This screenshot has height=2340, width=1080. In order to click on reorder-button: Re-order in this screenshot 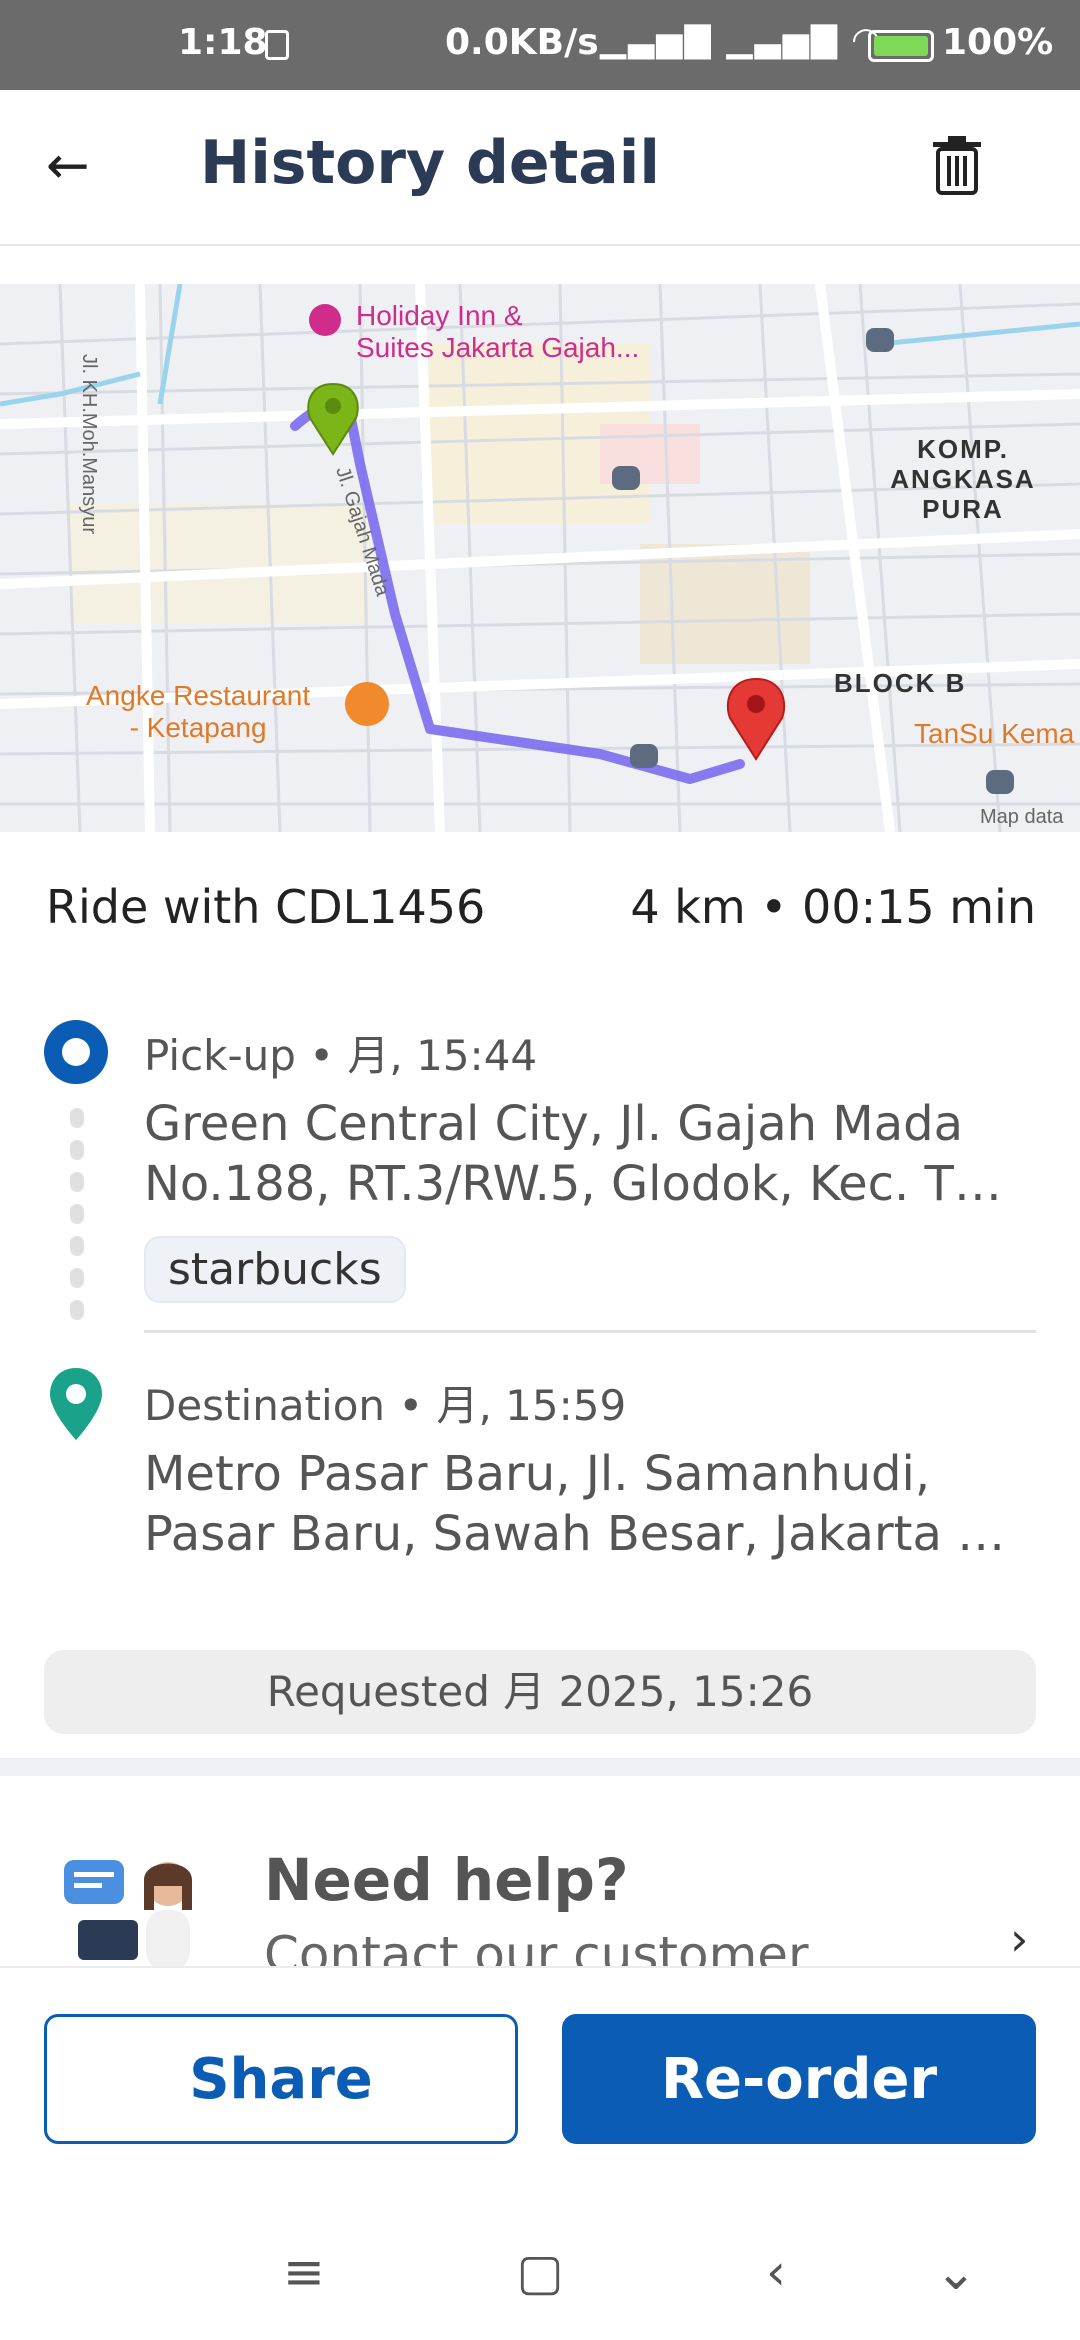, I will do `click(799, 2079)`.